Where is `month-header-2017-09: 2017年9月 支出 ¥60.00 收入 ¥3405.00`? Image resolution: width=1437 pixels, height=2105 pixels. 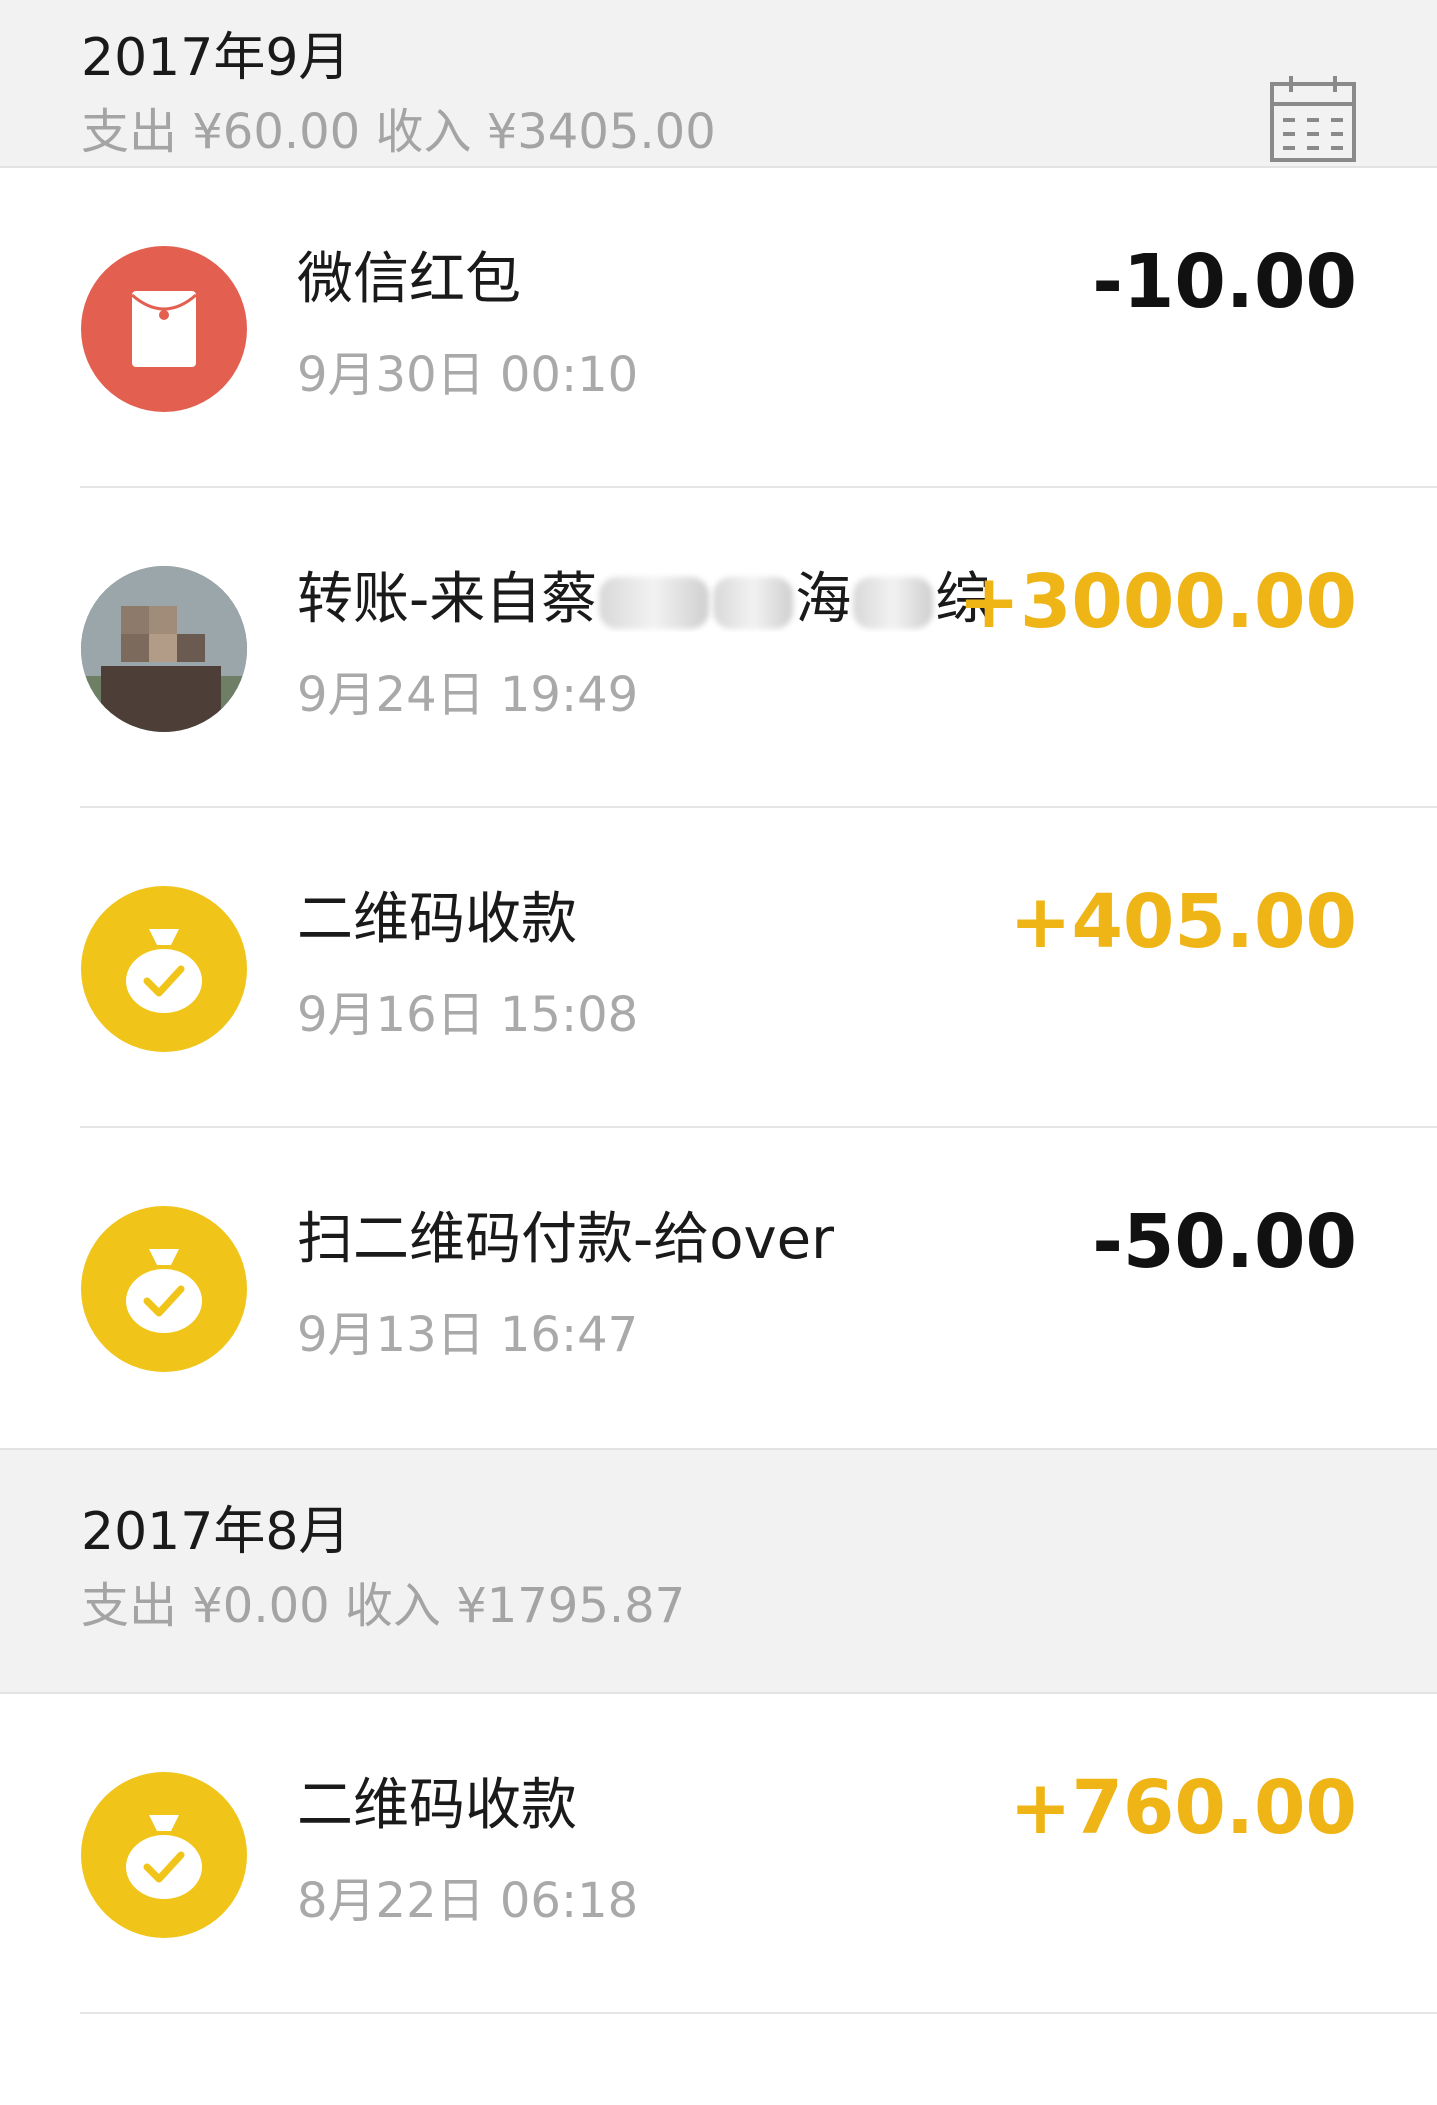 month-header-2017-09: 2017年9月 支出 ¥60.00 收入 ¥3405.00 is located at coordinates (718, 84).